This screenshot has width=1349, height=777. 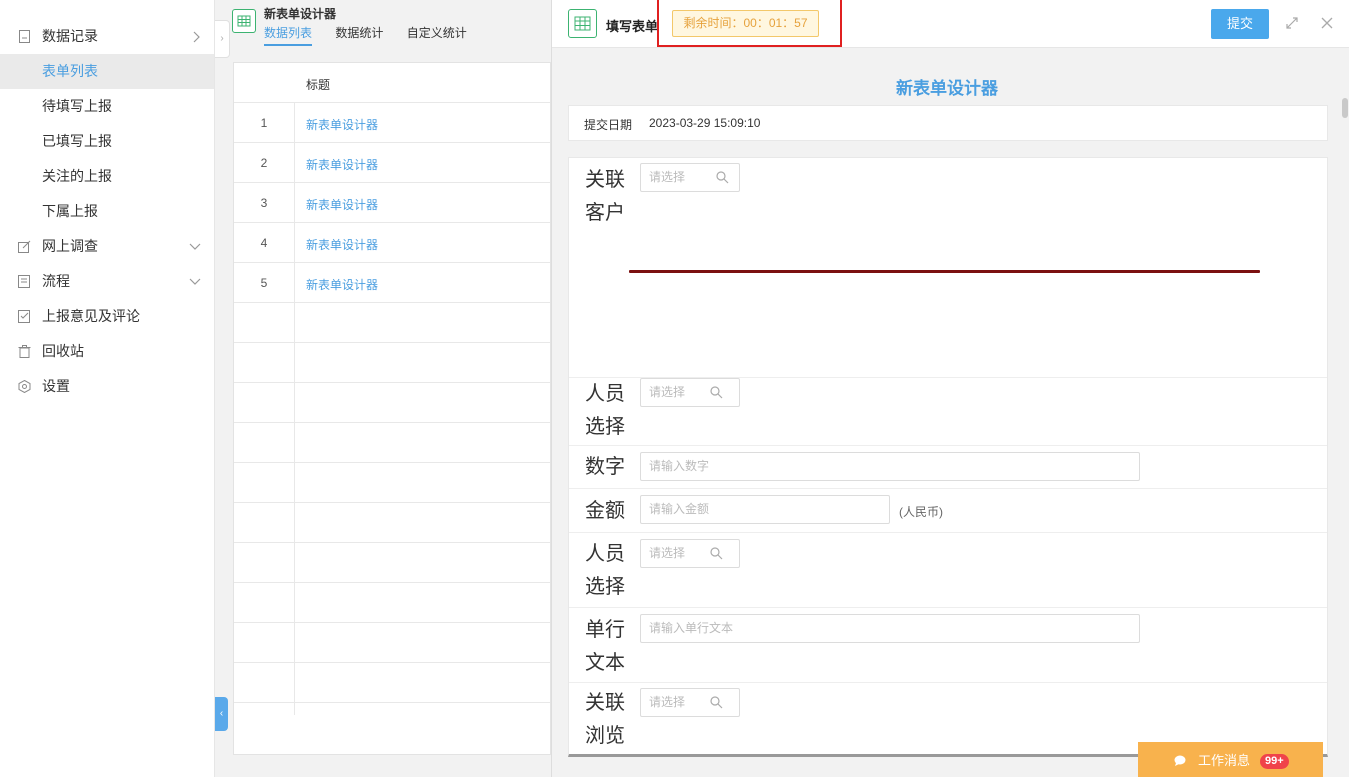 What do you see at coordinates (948, 511) in the screenshot?
I see `field-amount: 金额 请输入金额 (人民币)` at bounding box center [948, 511].